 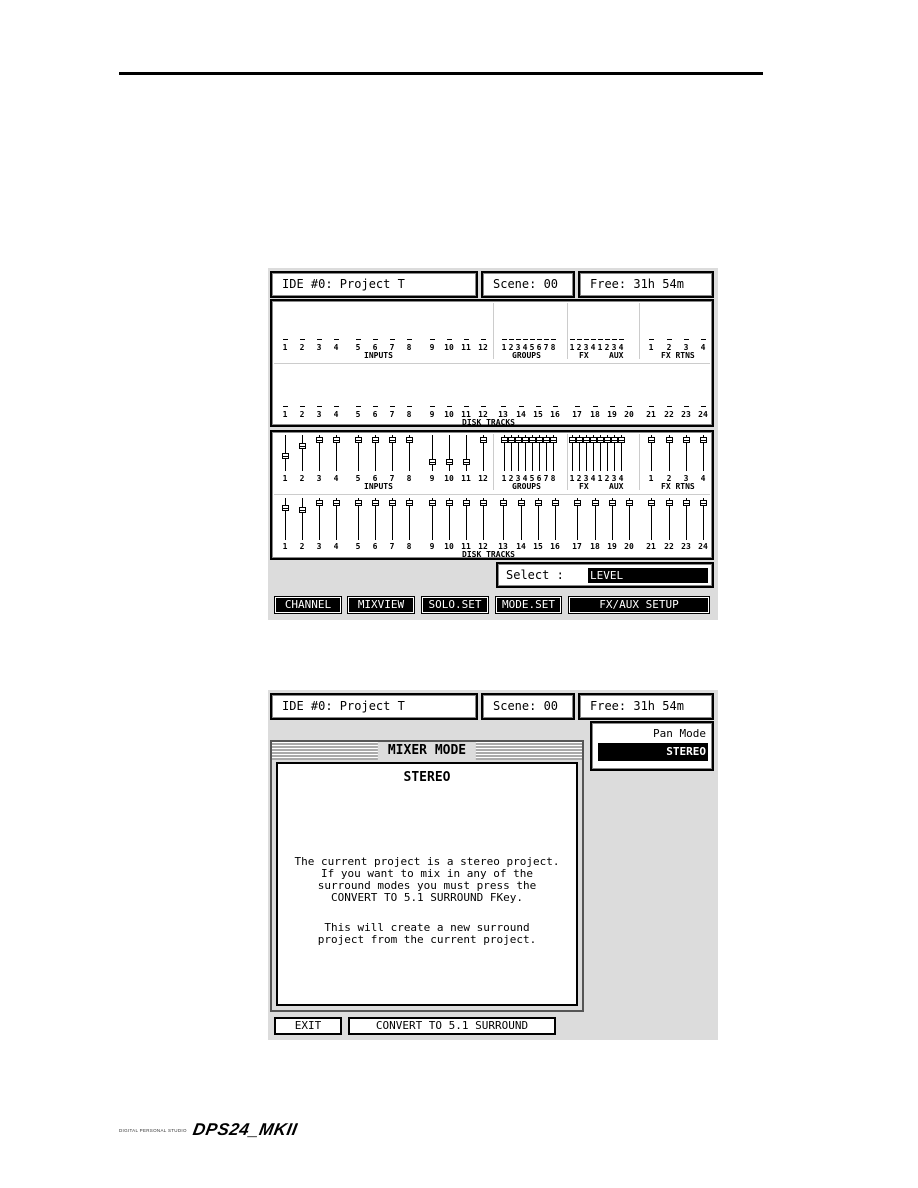 I want to click on channel-number: 24, so click(x=703, y=546).